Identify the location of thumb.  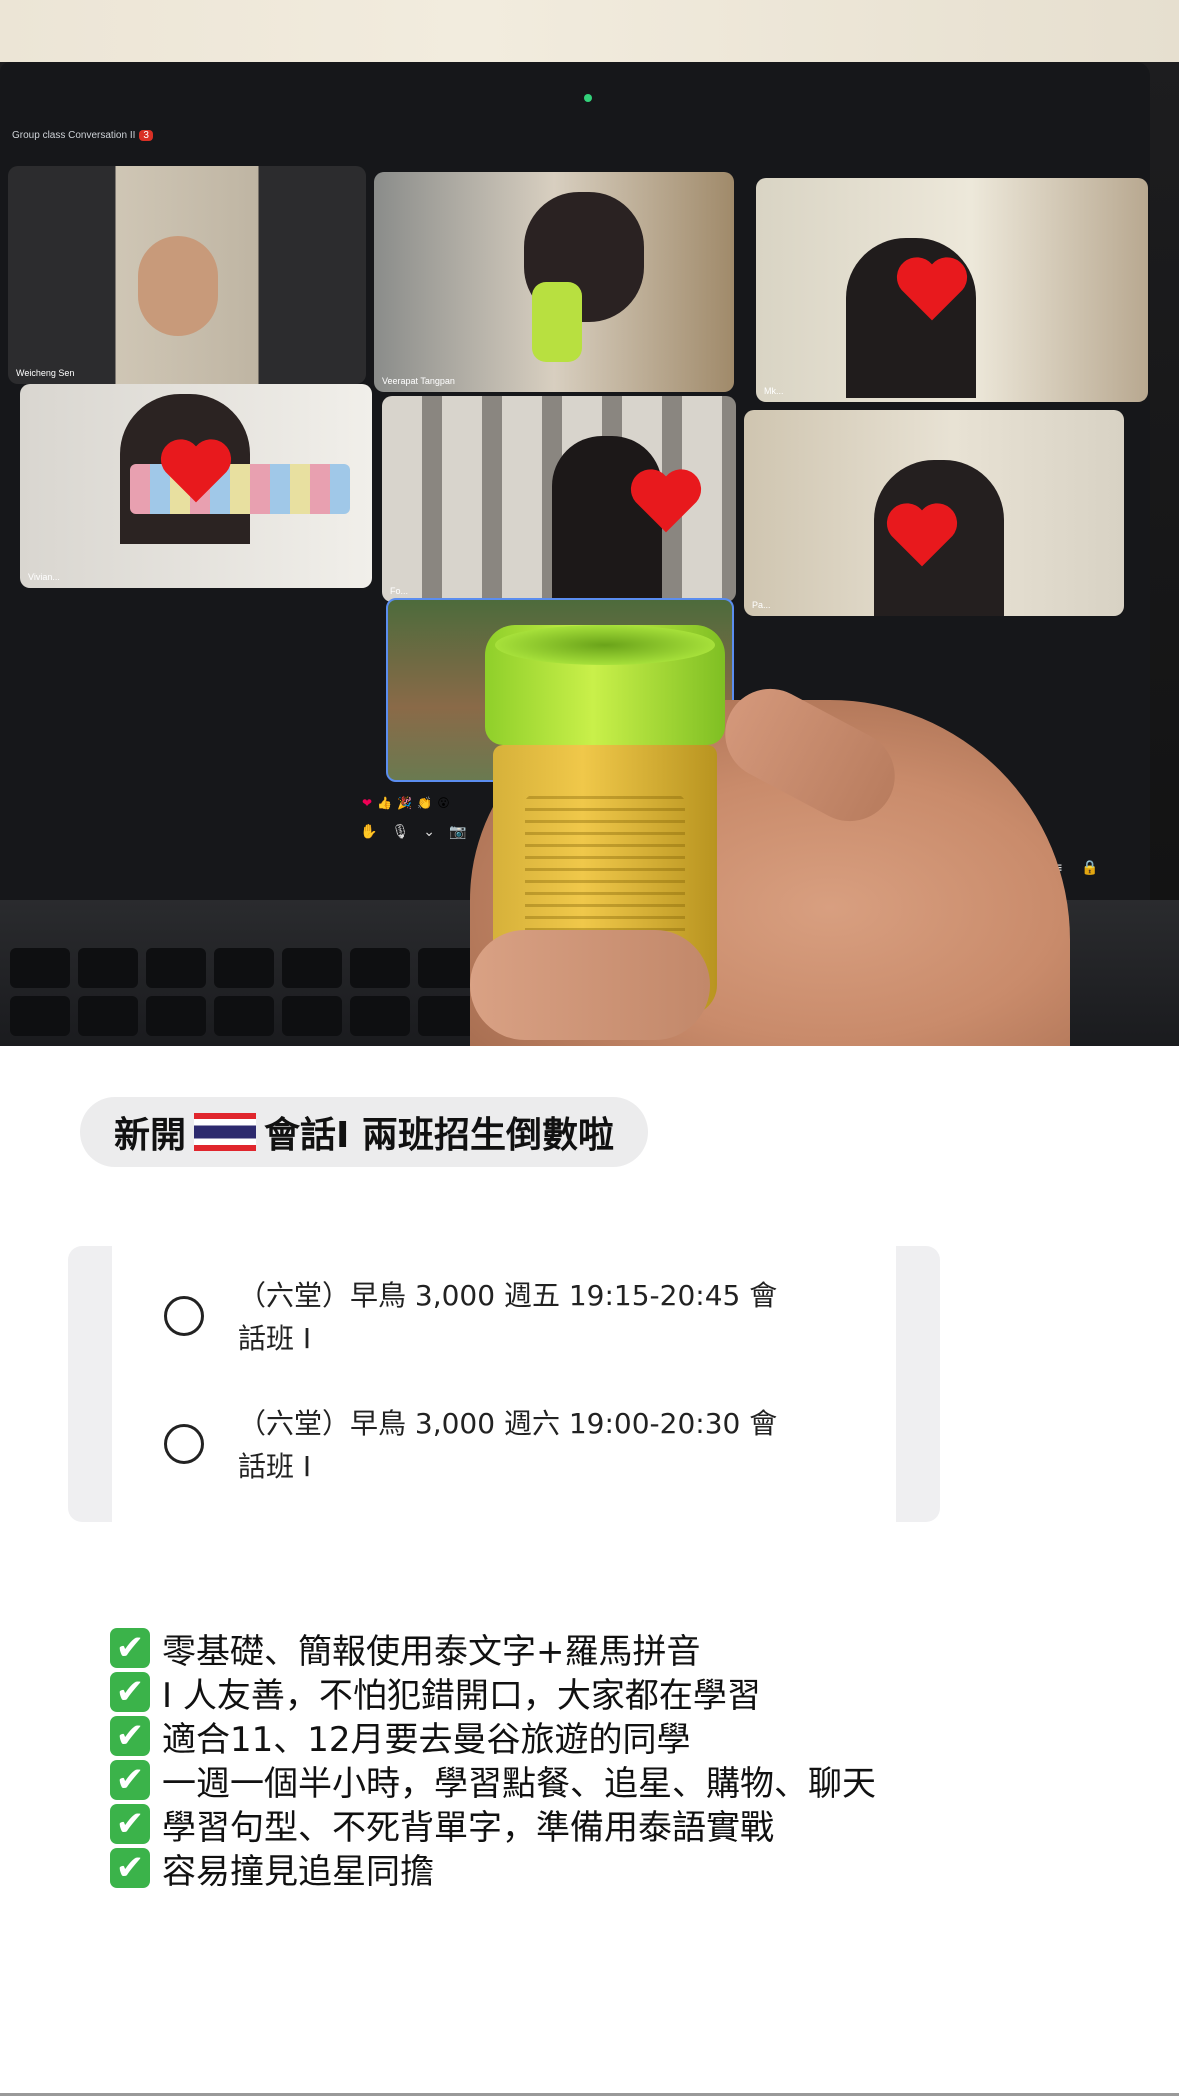
(590, 985).